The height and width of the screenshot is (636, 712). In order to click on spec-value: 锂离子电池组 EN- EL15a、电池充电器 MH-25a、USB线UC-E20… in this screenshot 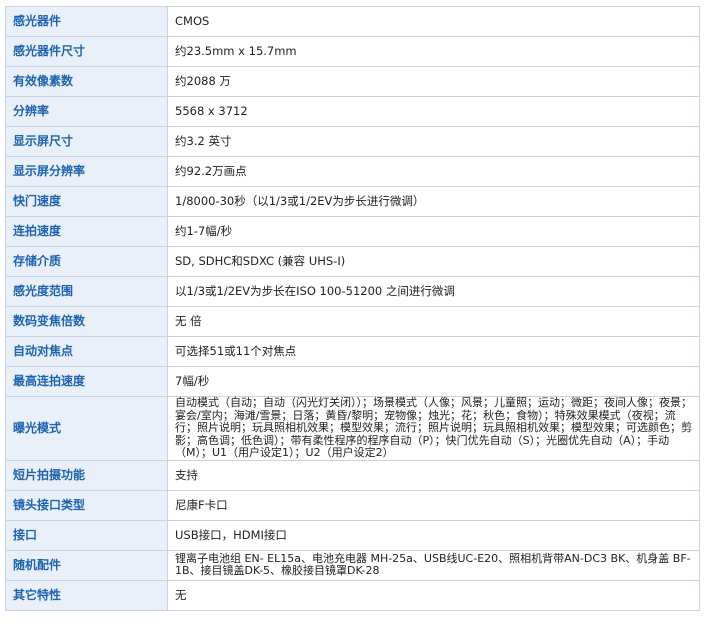, I will do `click(433, 565)`.